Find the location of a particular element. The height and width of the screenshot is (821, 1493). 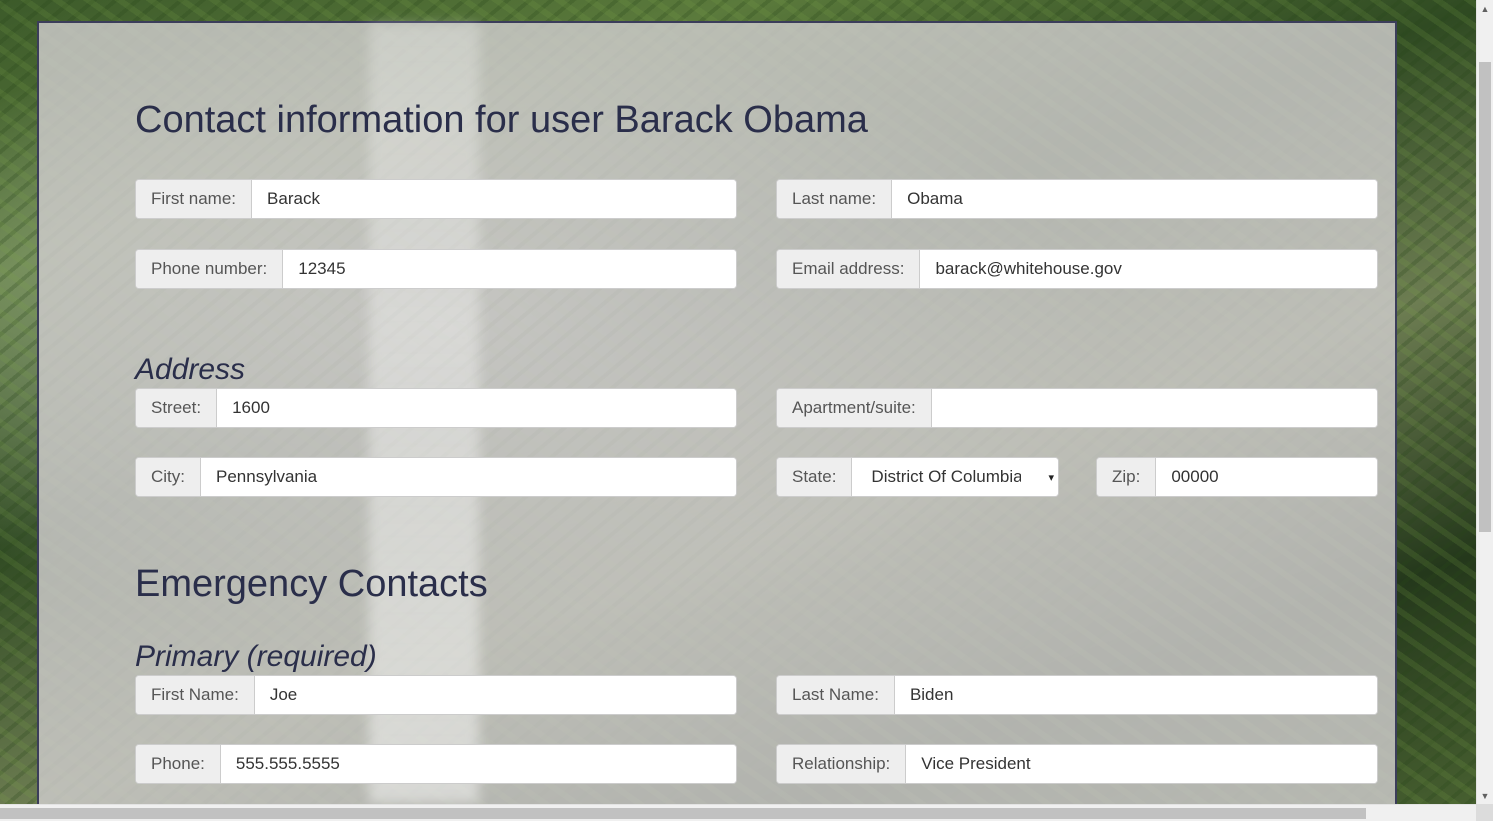

state-select-value: District Of Columbia is located at coordinates (946, 476).